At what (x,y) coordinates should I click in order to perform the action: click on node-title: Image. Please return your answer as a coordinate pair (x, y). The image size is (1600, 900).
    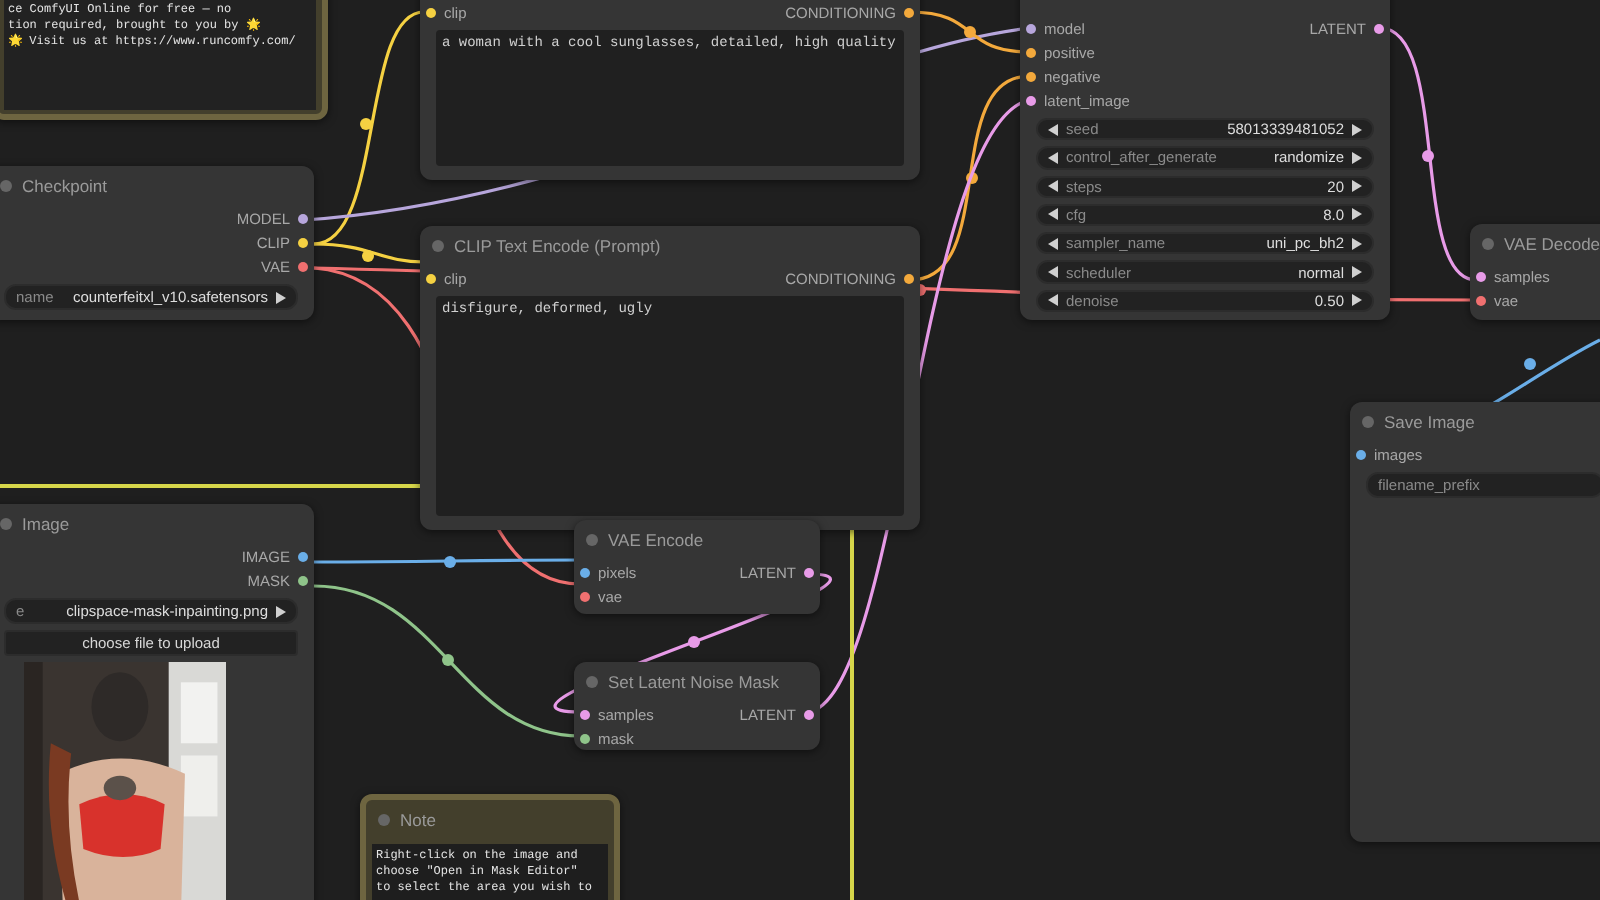
    Looking at the image, I should click on (46, 524).